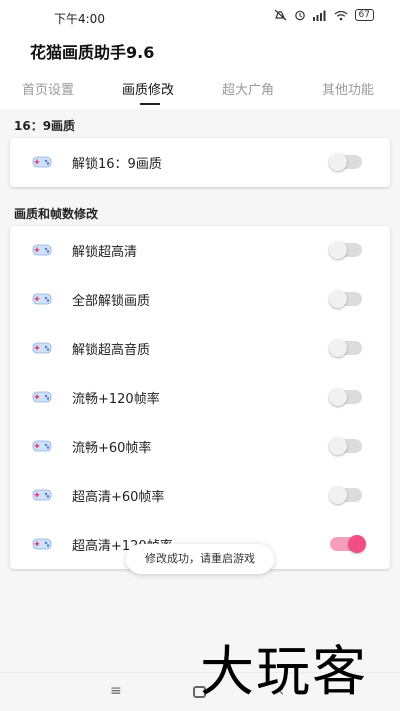 This screenshot has width=400, height=711. I want to click on setting-row: 解锁16：9画质, so click(200, 162).